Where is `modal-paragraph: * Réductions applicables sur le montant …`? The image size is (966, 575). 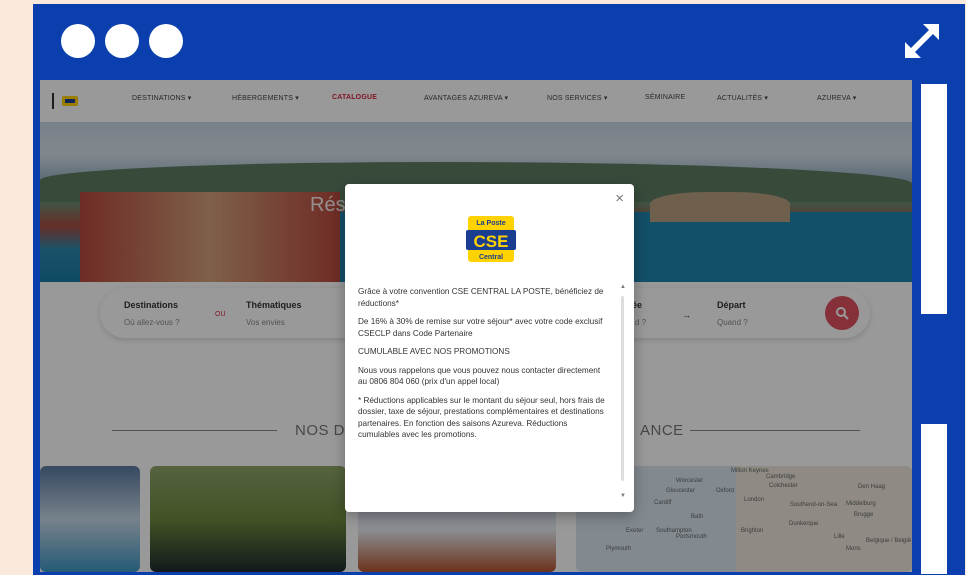 modal-paragraph: * Réductions applicables sur le montant … is located at coordinates (481, 417).